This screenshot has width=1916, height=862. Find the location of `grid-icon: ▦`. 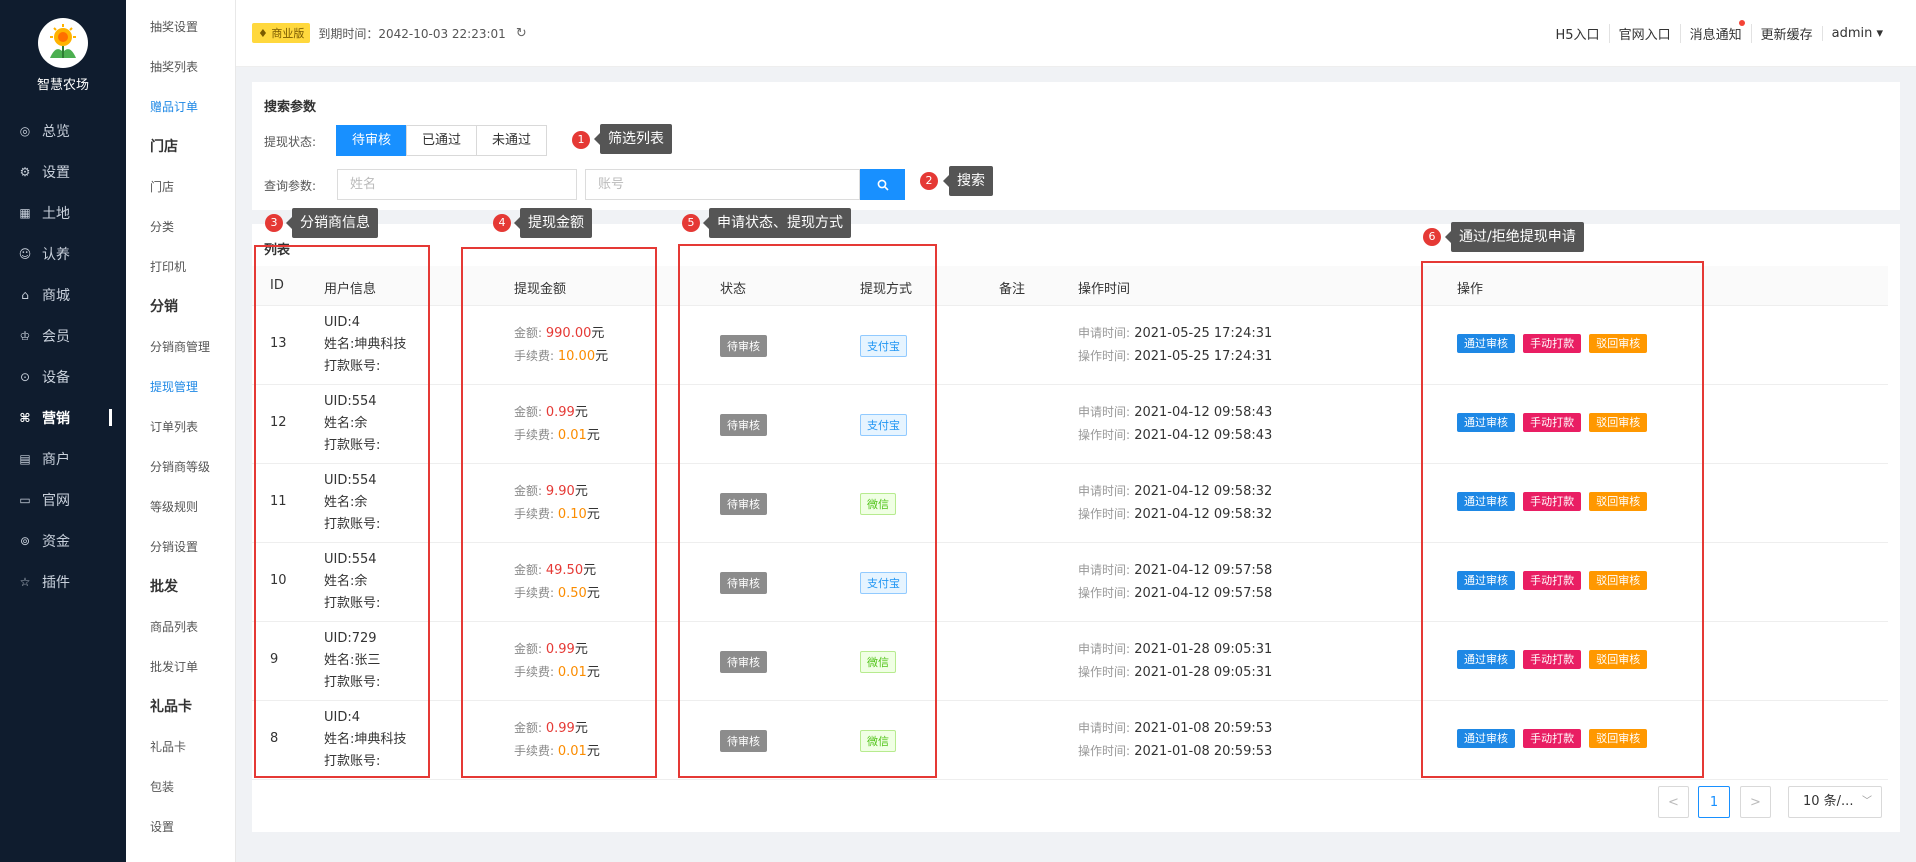

grid-icon: ▦ is located at coordinates (25, 212).